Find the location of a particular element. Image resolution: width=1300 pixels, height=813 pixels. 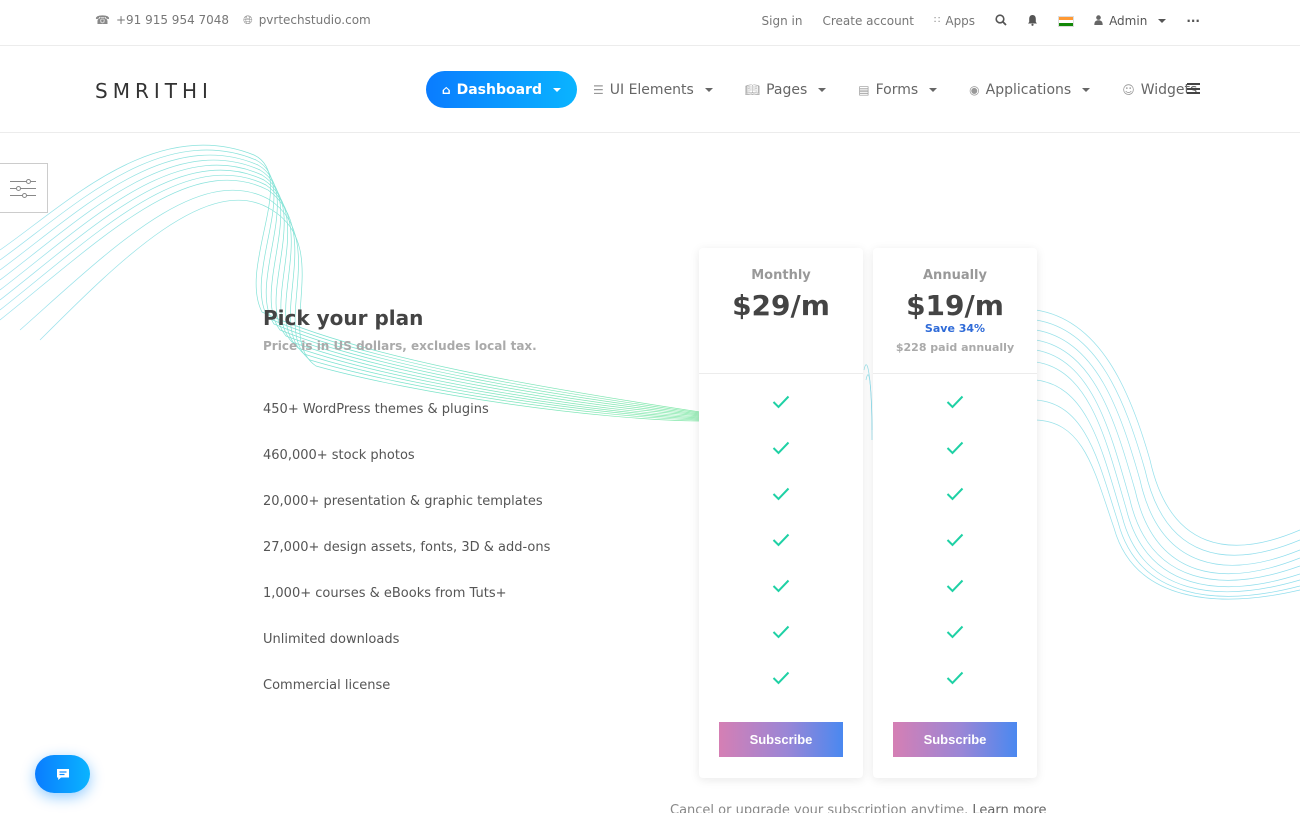

plan-card-header: Monthly $29/m is located at coordinates (781, 311).